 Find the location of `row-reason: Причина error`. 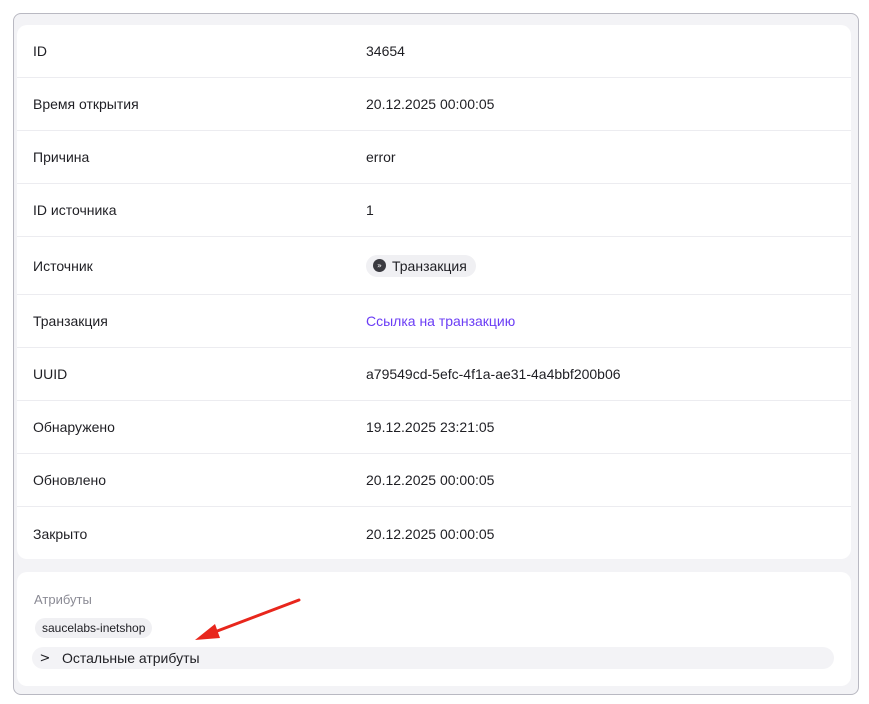

row-reason: Причина error is located at coordinates (434, 157).